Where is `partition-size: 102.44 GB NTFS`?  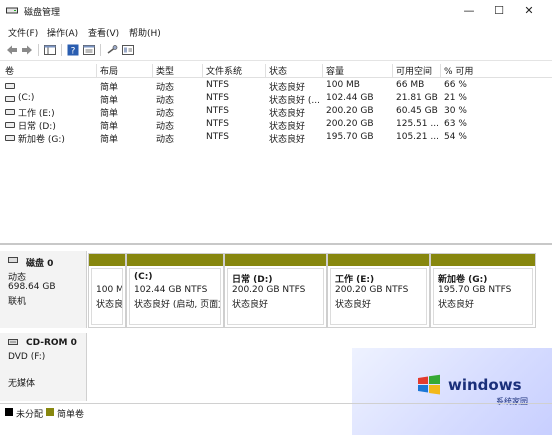 partition-size: 102.44 GB NTFS is located at coordinates (171, 290).